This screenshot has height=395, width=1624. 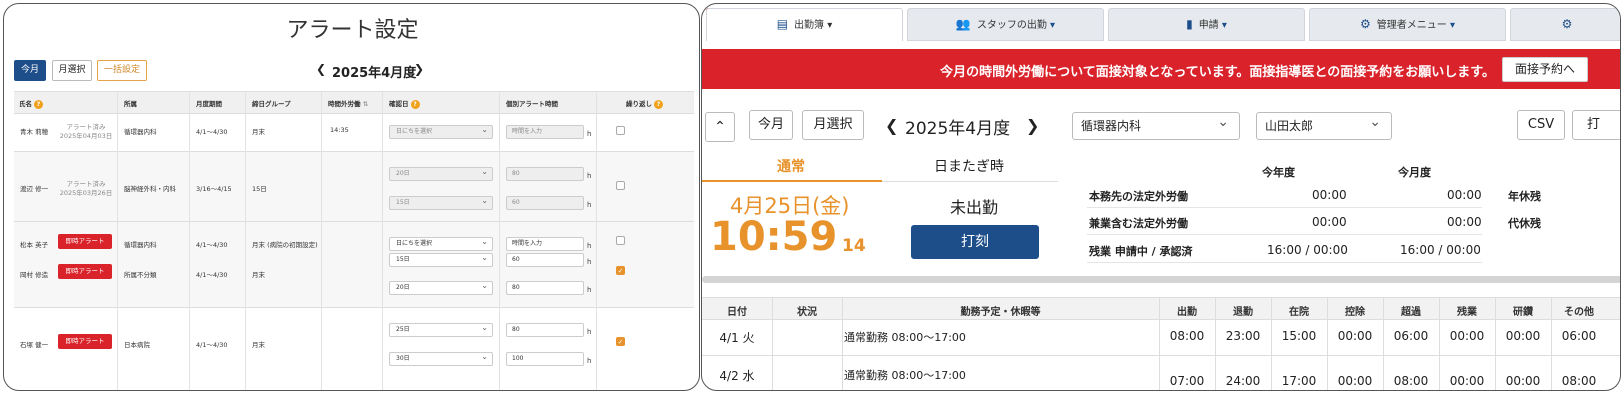 I want to click on department-select: 循環器内科, so click(x=1156, y=124).